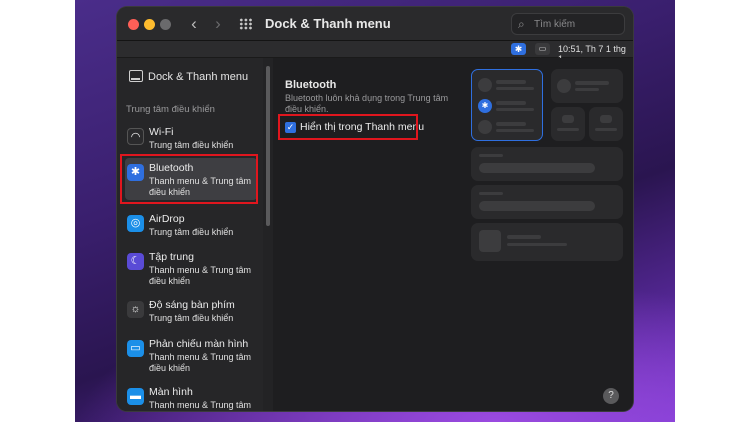 The width and height of the screenshot is (750, 422). I want to click on forward-button: ›, so click(218, 24).